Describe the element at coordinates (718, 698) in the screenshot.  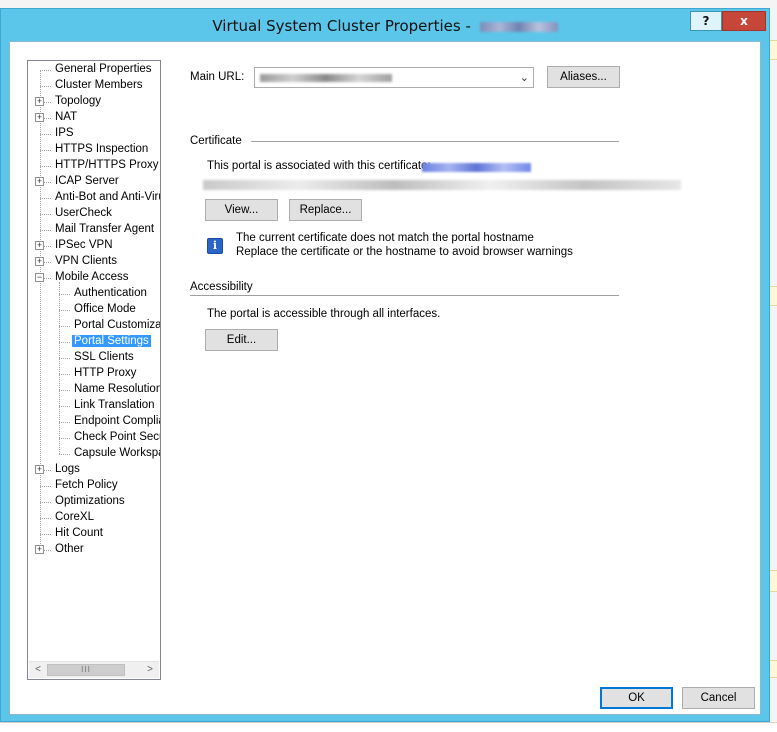
I see `cancel-button: Cancel` at that location.